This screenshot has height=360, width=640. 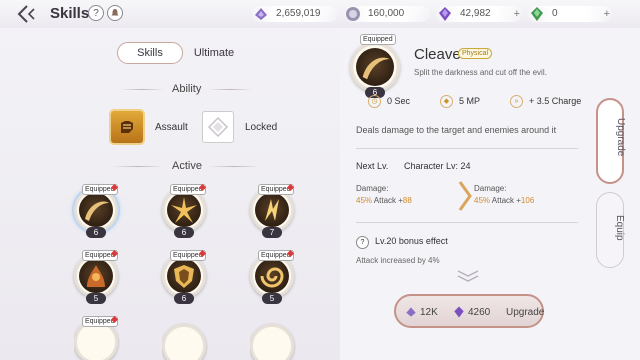 What do you see at coordinates (525, 312) in the screenshot?
I see `upgrade-label: Upgrade` at bounding box center [525, 312].